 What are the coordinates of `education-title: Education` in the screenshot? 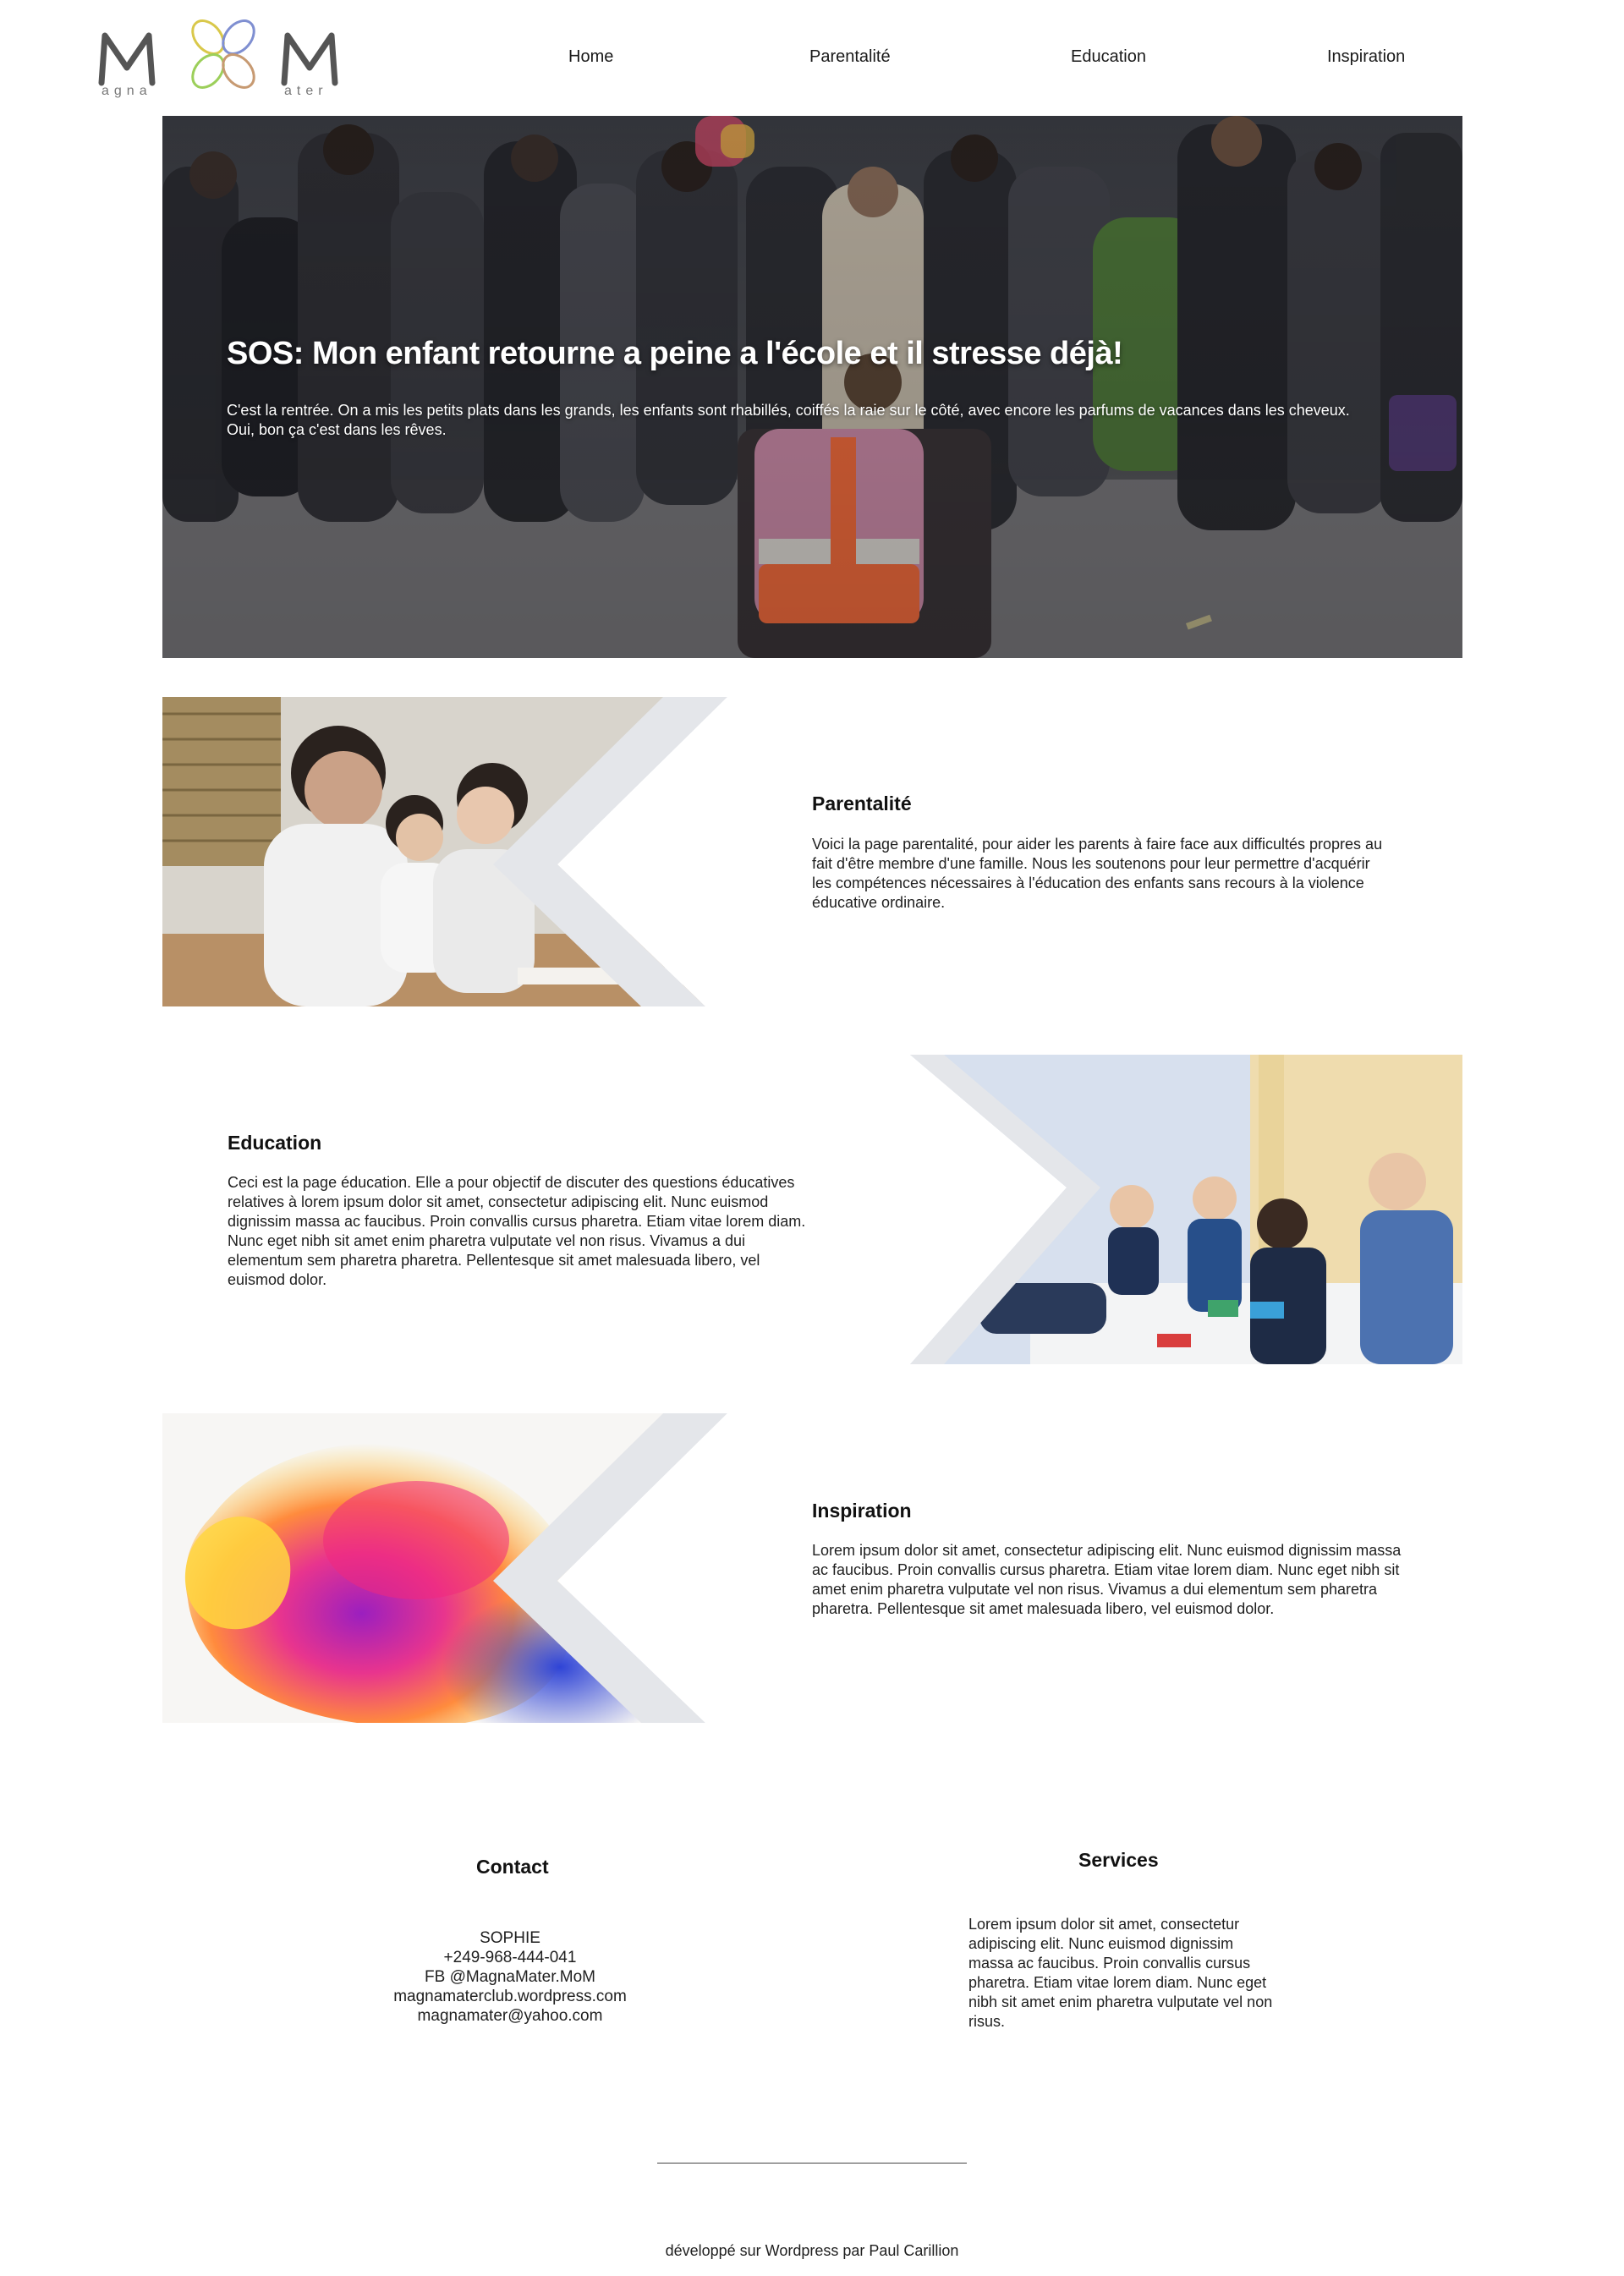 It's located at (275, 1143).